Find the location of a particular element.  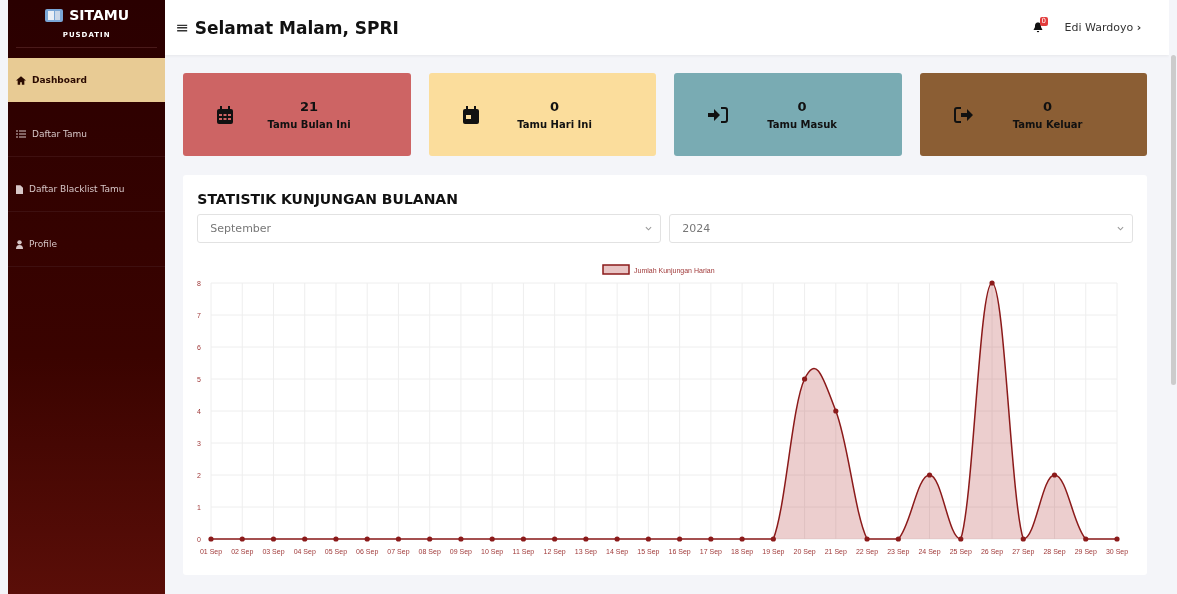

brand-name: SITAMU is located at coordinates (99, 15).